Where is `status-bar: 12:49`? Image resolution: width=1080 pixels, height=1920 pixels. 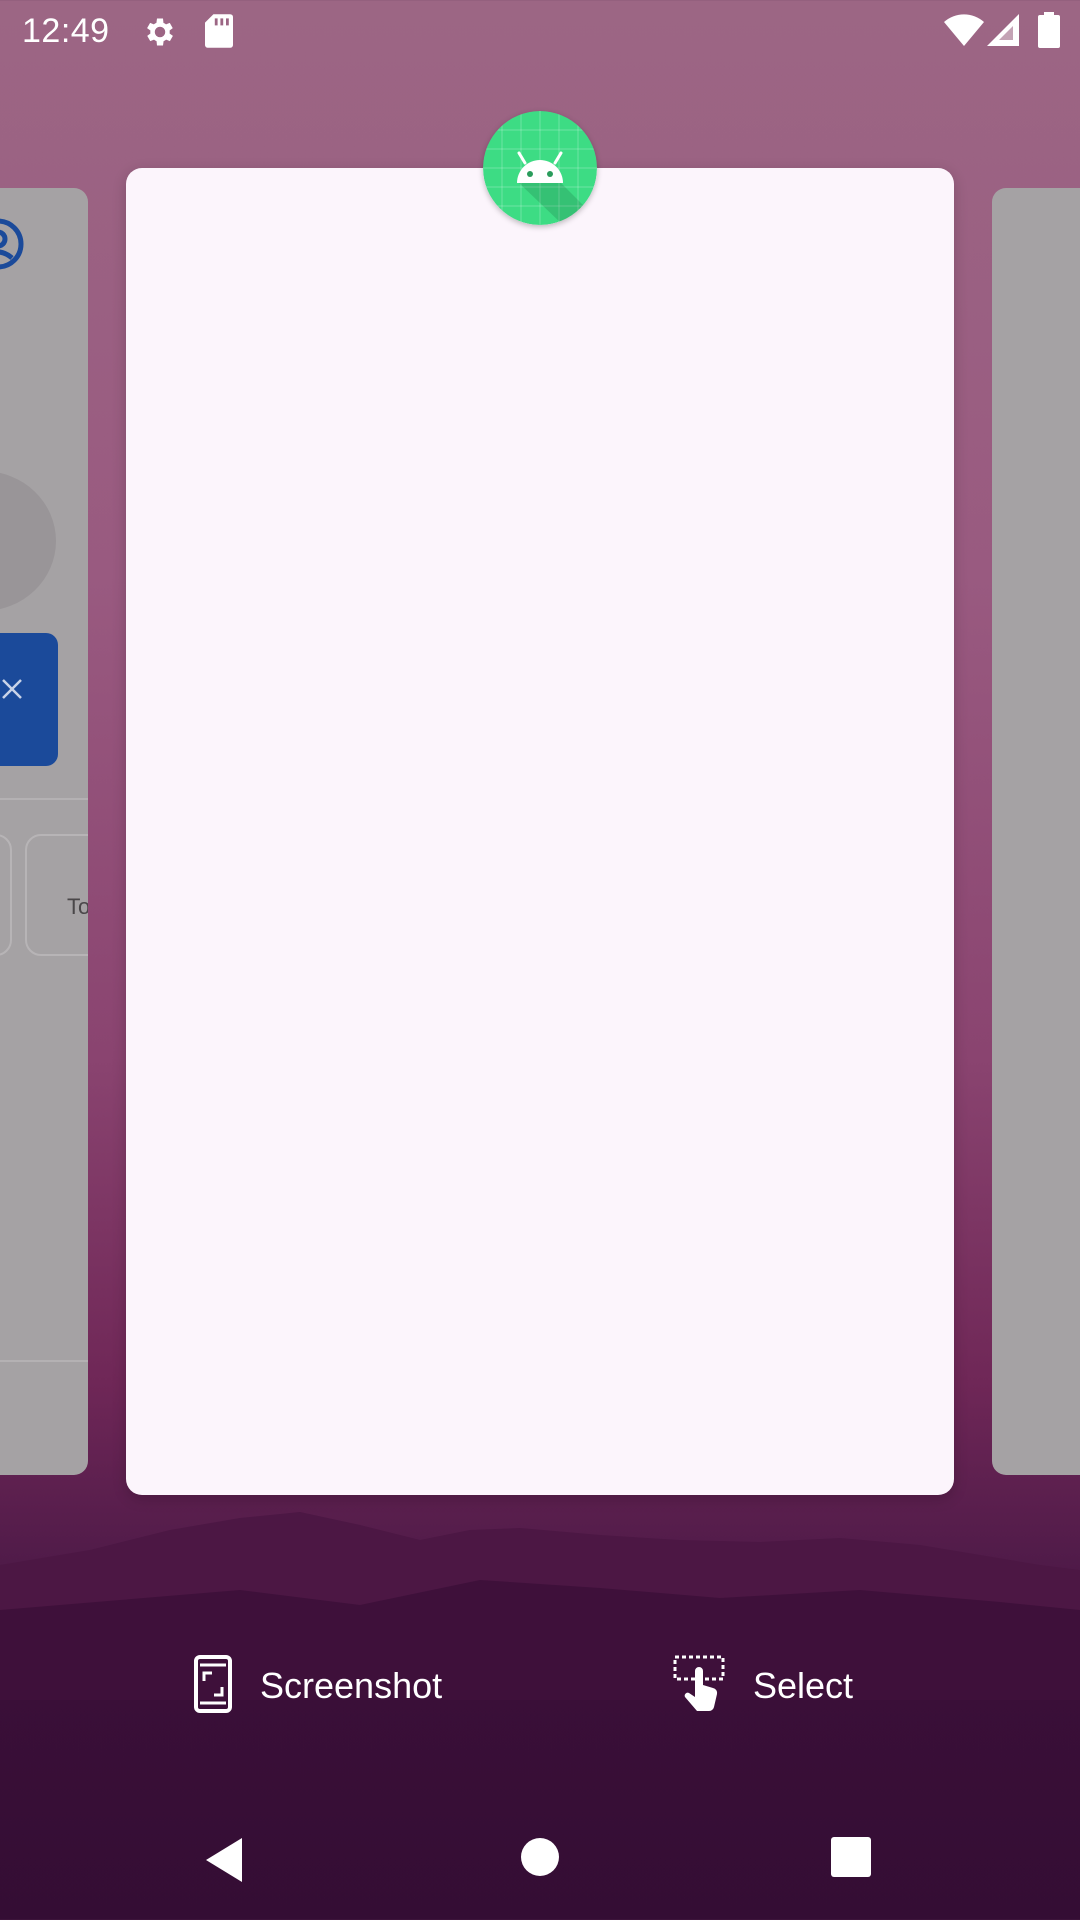
status-bar: 12:49 is located at coordinates (540, 31).